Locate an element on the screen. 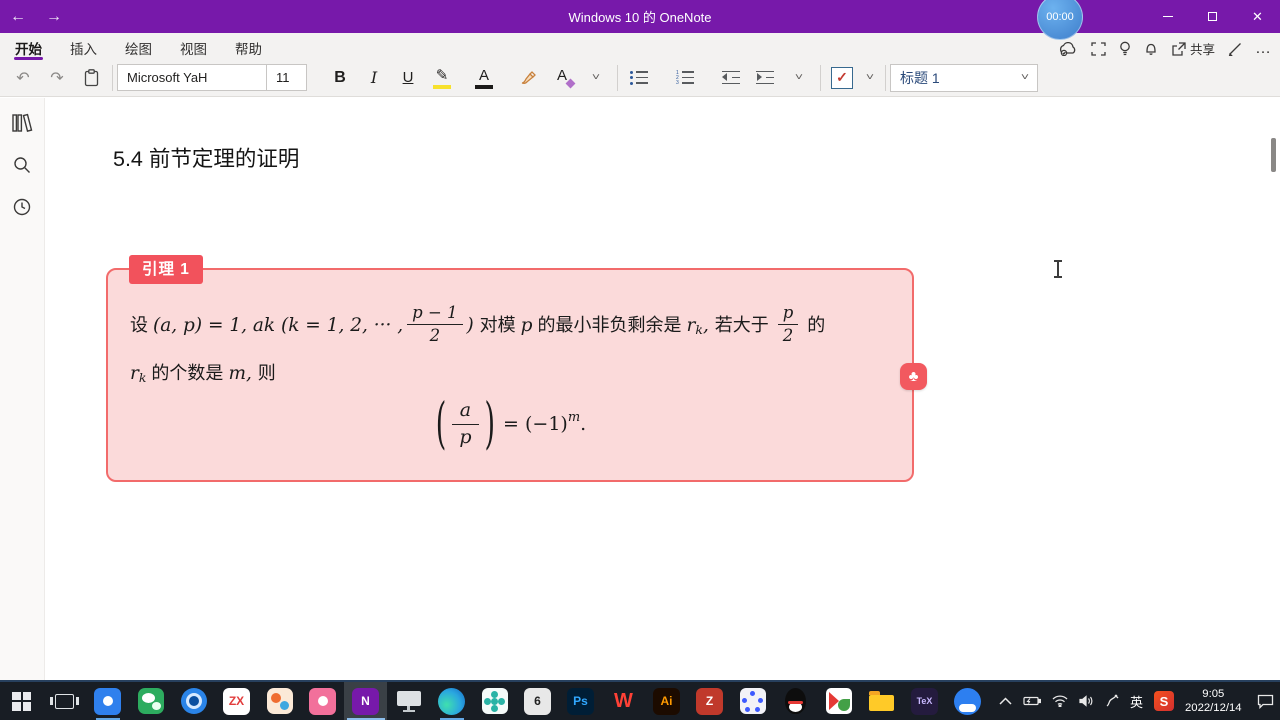 This screenshot has width=1280, height=720. numbered-list-button: 123 is located at coordinates (685, 78).